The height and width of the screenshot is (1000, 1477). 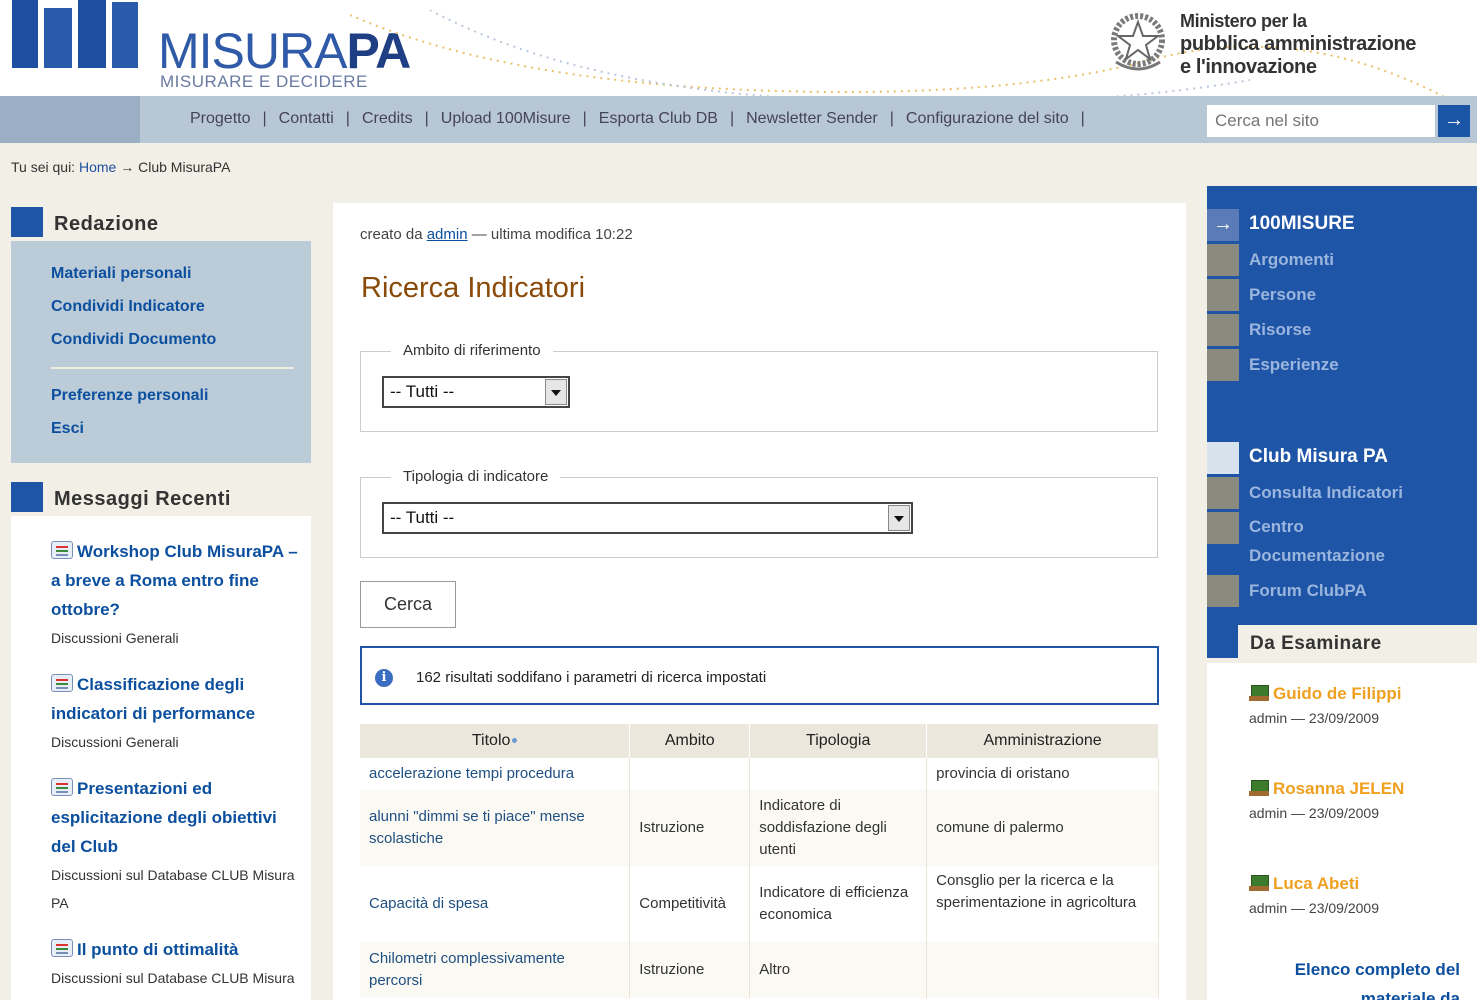 What do you see at coordinates (1357, 644) in the screenshot?
I see `da-esaminare-header: Da Esaminare` at bounding box center [1357, 644].